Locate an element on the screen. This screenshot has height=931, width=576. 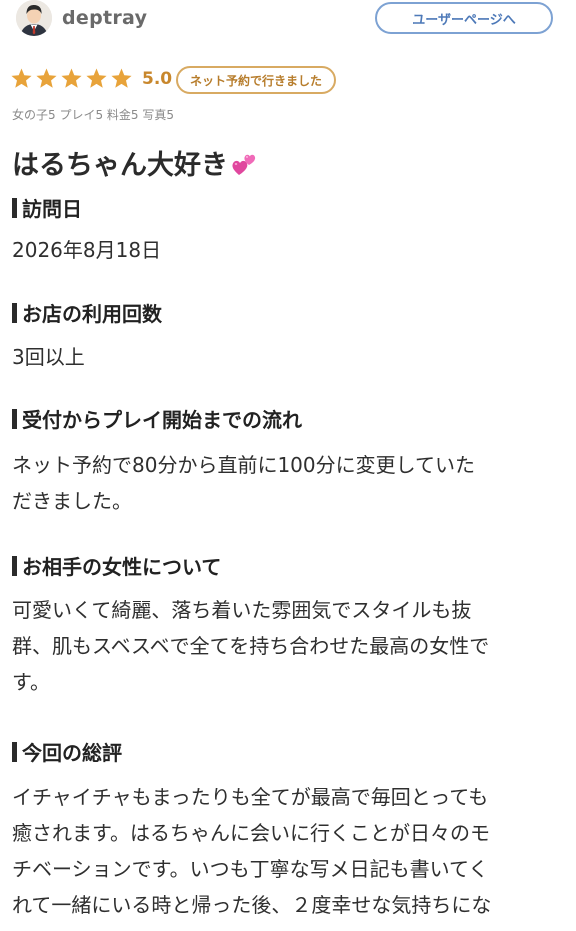
text-line: れて一緒にいる時と帰った後、２度幸せな気持ちにな is located at coordinates (252, 905).